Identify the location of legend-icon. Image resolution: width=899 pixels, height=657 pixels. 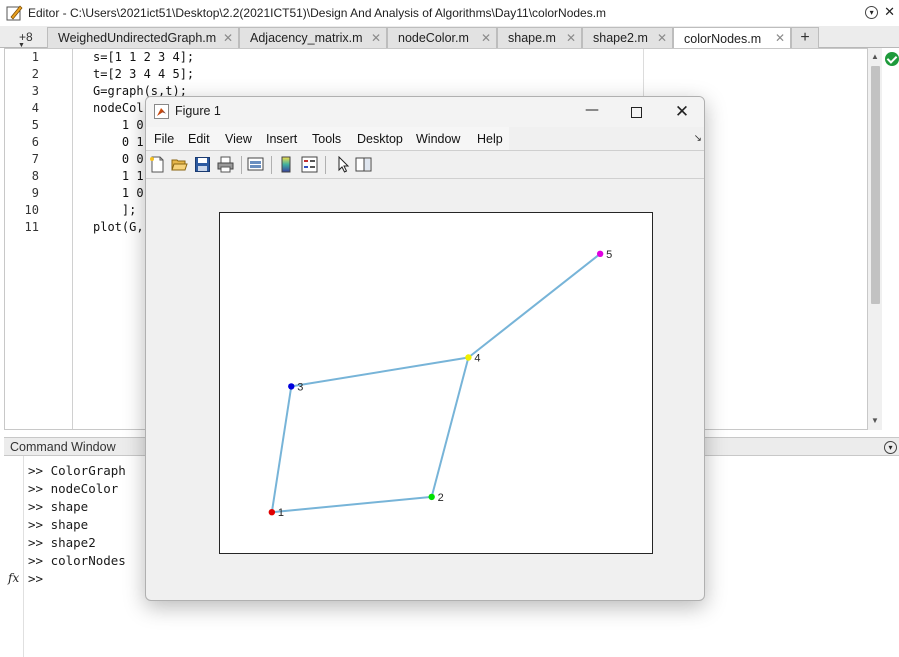
(309, 164).